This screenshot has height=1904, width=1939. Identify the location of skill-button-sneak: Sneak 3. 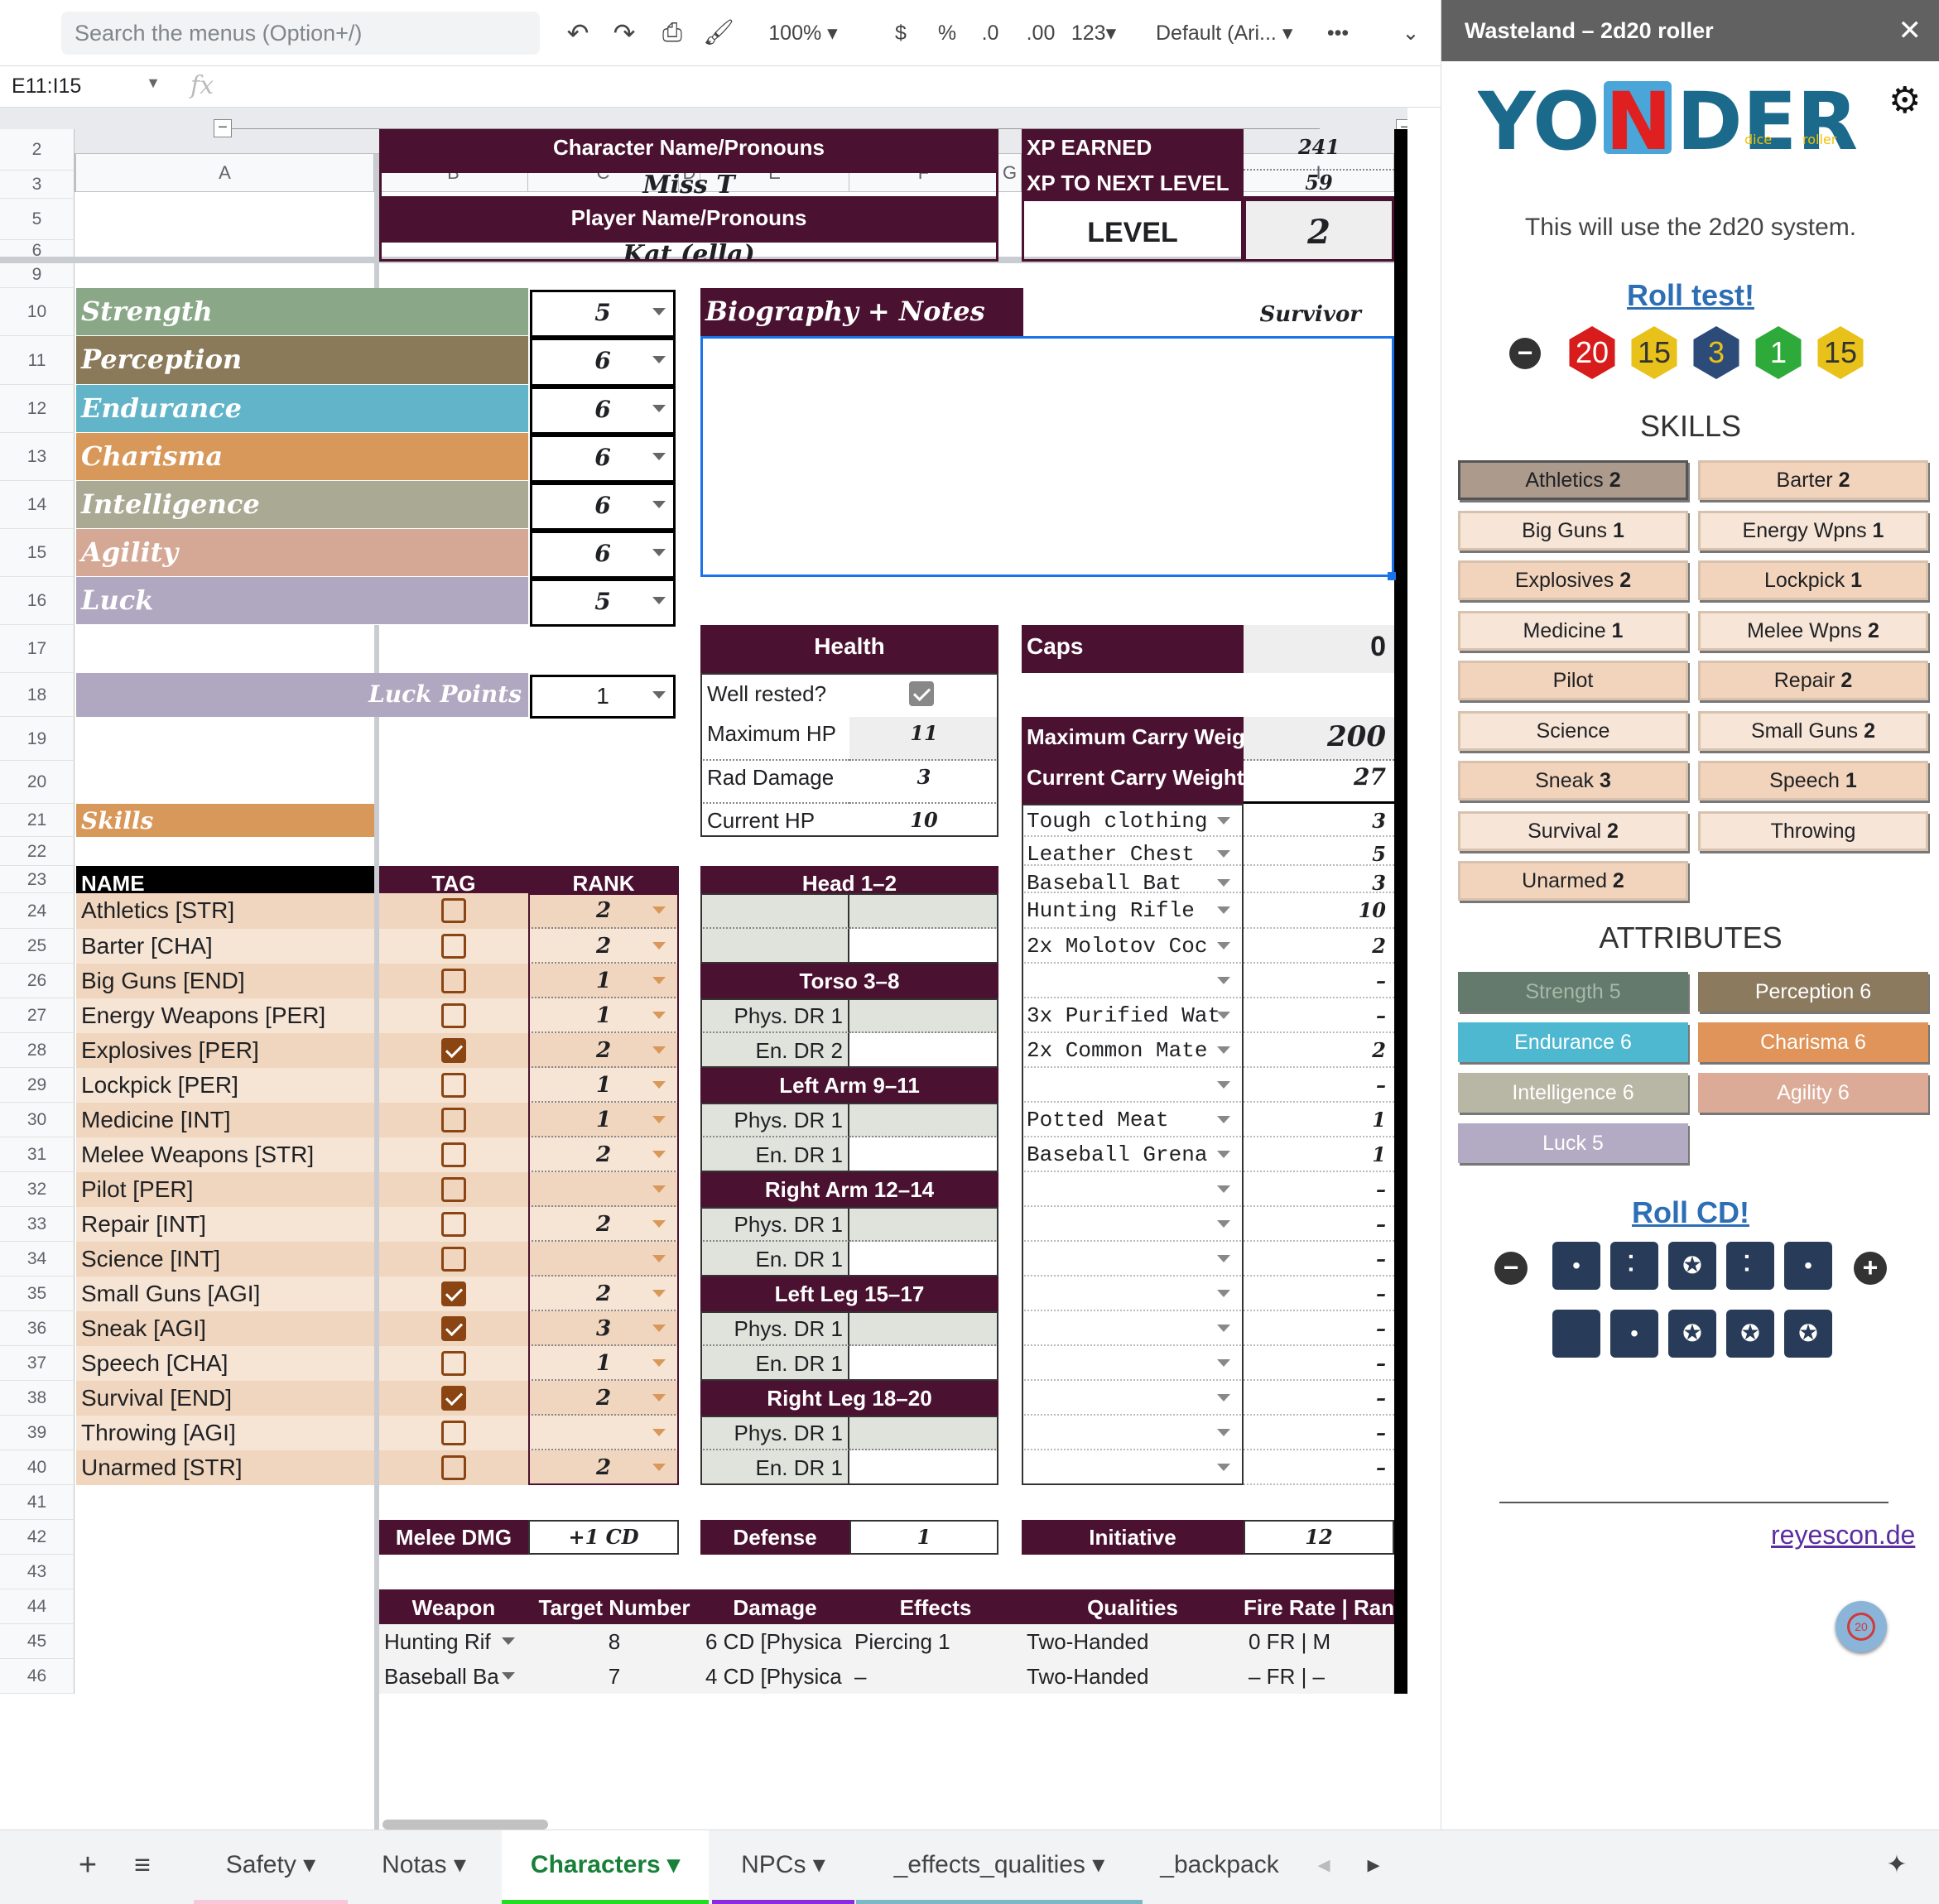
(1573, 781).